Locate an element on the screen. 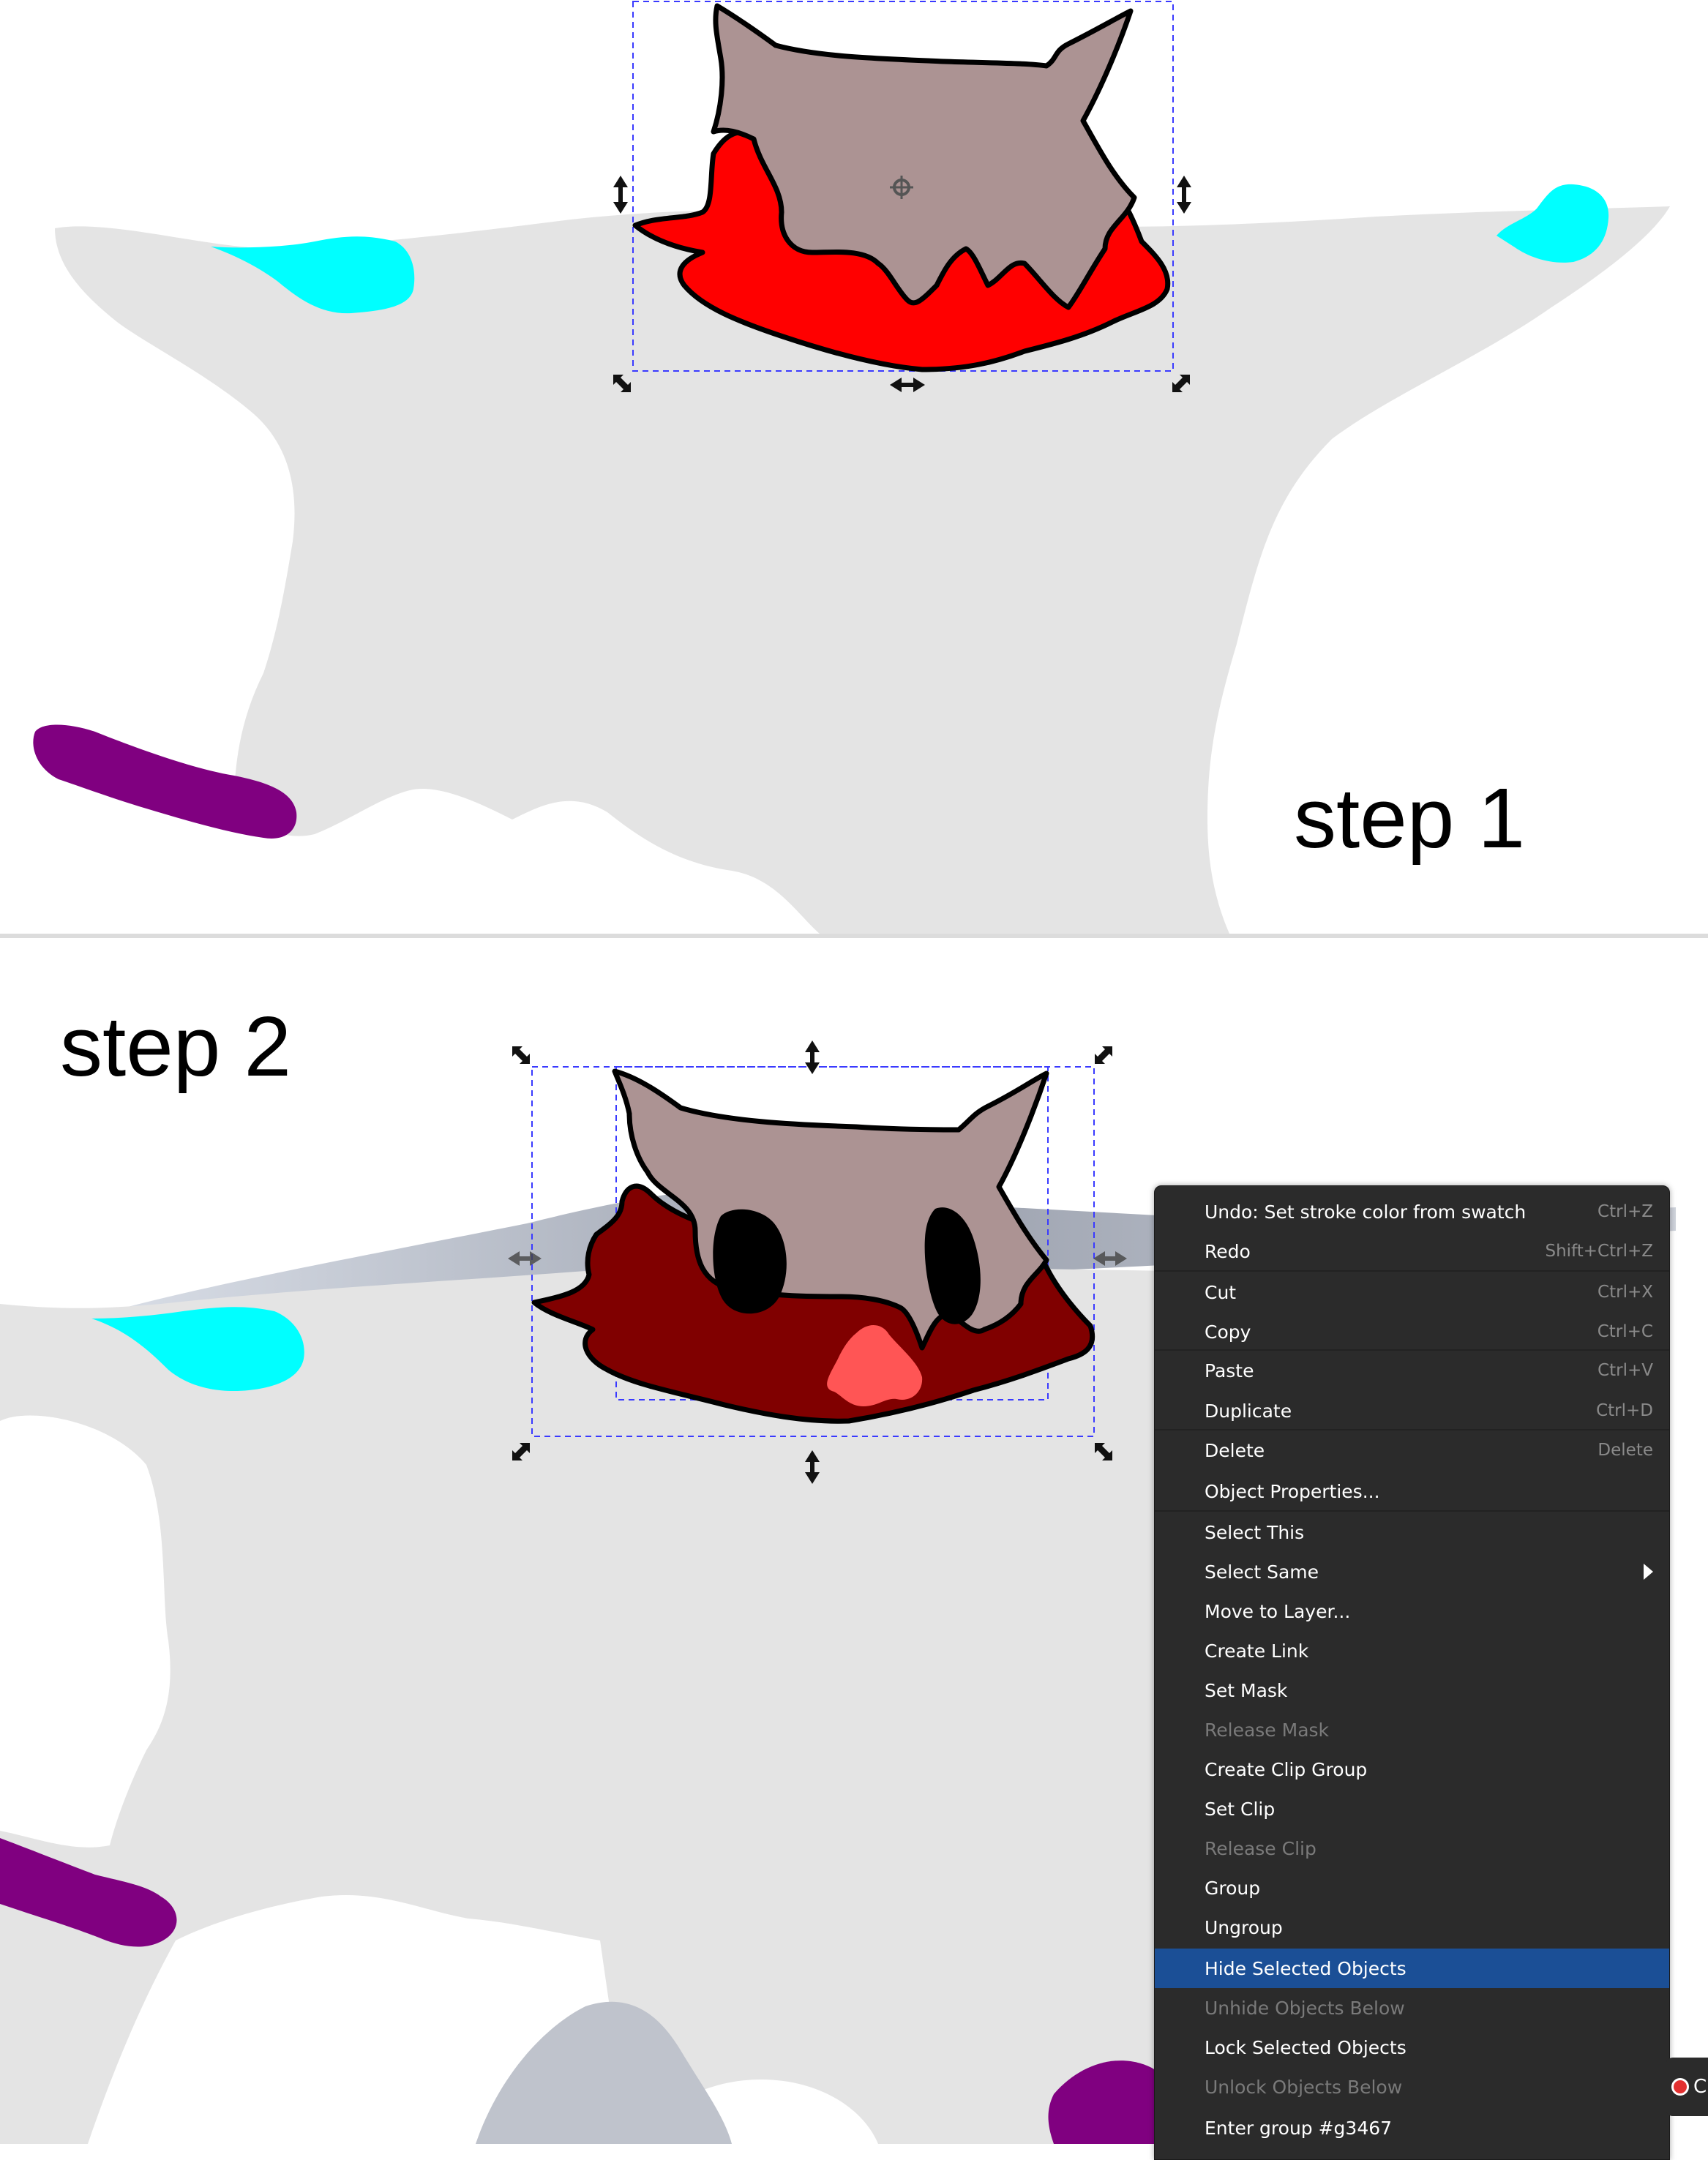  menu-item-ungroup: Ungroup is located at coordinates (1412, 1927).